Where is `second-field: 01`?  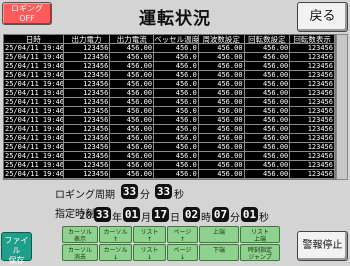 second-field: 01 is located at coordinates (249, 214).